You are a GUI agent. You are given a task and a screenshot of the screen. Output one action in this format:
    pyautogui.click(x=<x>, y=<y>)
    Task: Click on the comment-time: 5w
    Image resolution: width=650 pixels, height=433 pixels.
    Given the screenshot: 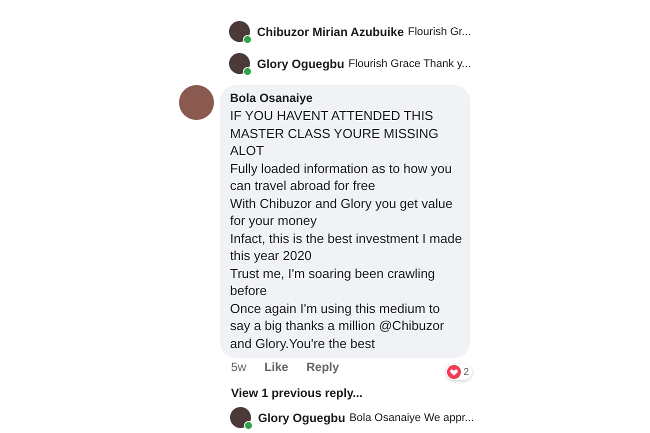 What is the action you would take?
    pyautogui.click(x=238, y=367)
    